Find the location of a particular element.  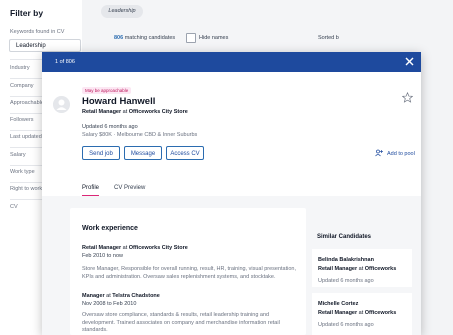

modal-header: 1 of 806 is located at coordinates (231, 62).